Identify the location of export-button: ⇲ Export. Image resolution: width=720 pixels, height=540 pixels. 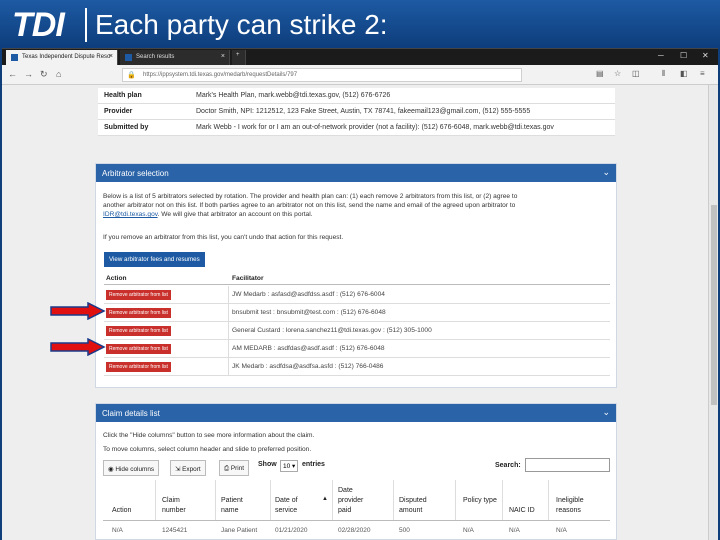
(188, 468).